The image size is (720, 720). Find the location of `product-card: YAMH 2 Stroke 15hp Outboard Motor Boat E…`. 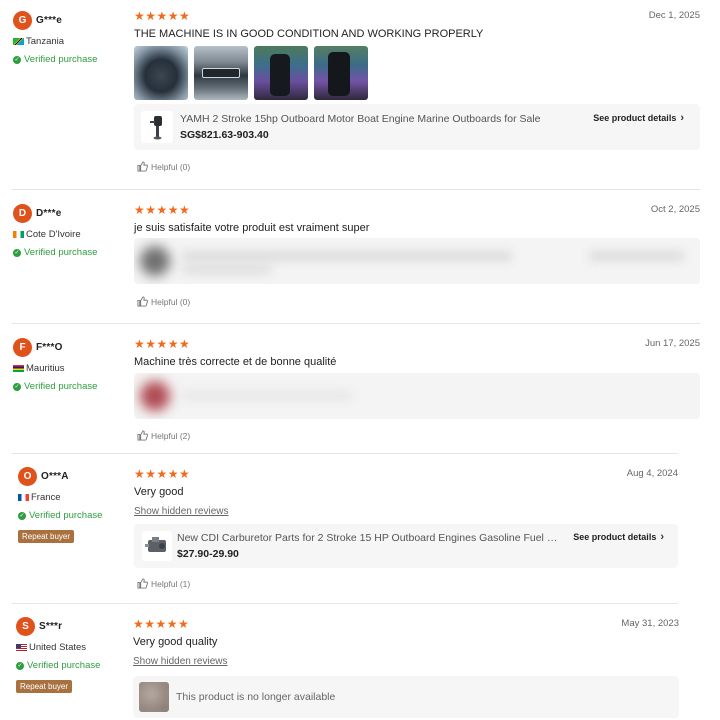

product-card: YAMH 2 Stroke 15hp Outboard Motor Boat E… is located at coordinates (417, 127).